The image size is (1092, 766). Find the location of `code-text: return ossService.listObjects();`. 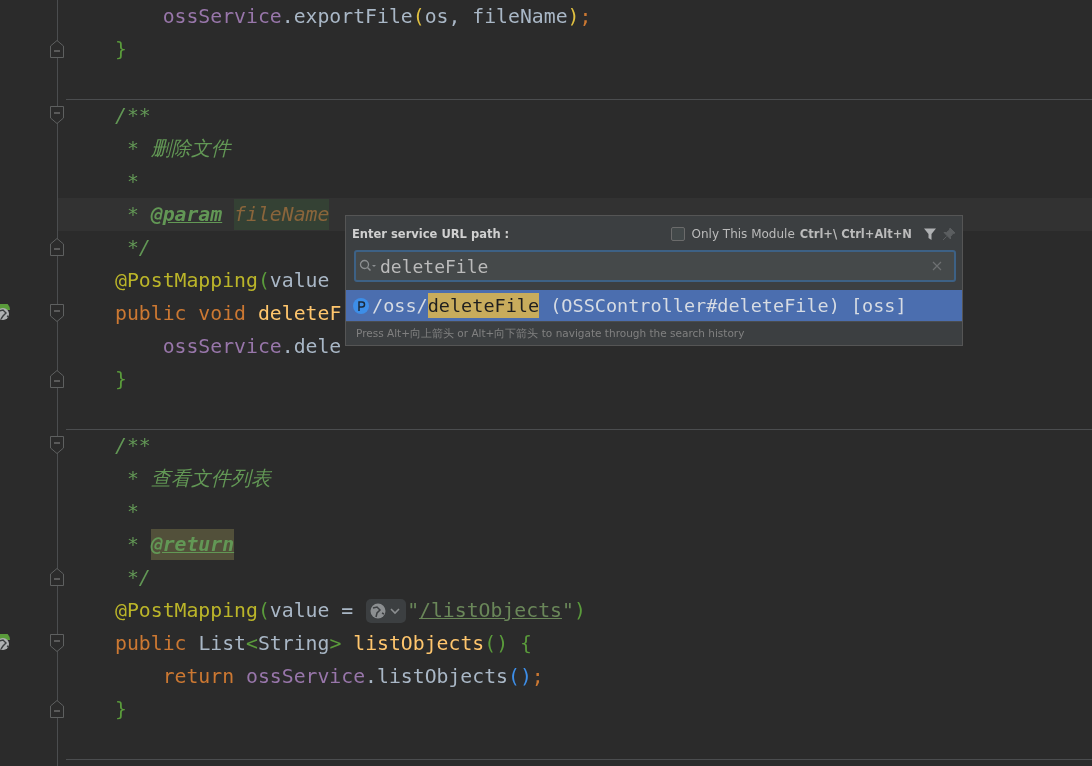

code-text: return ossService.listObjects(); is located at coordinates (353, 676).